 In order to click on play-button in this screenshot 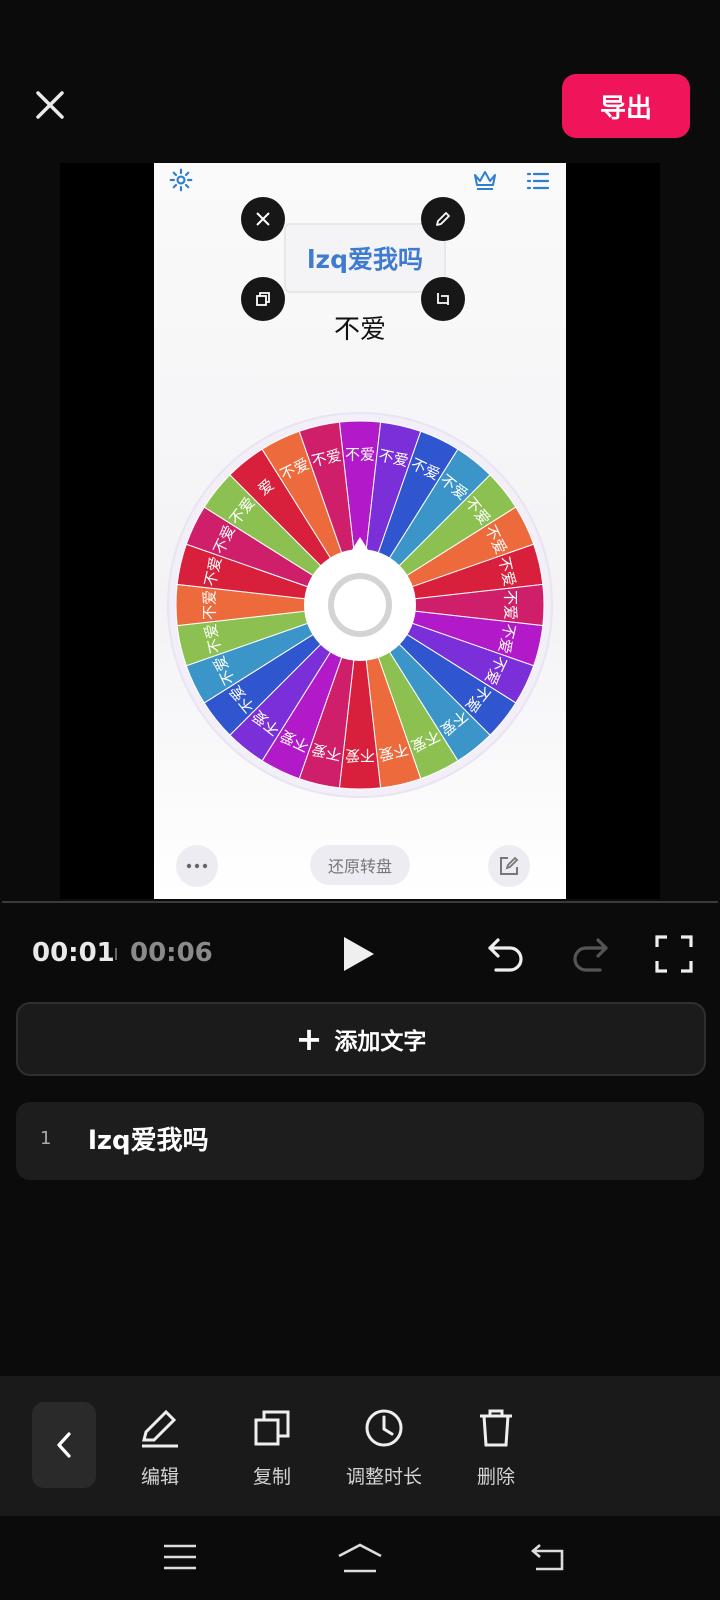, I will do `click(358, 956)`.